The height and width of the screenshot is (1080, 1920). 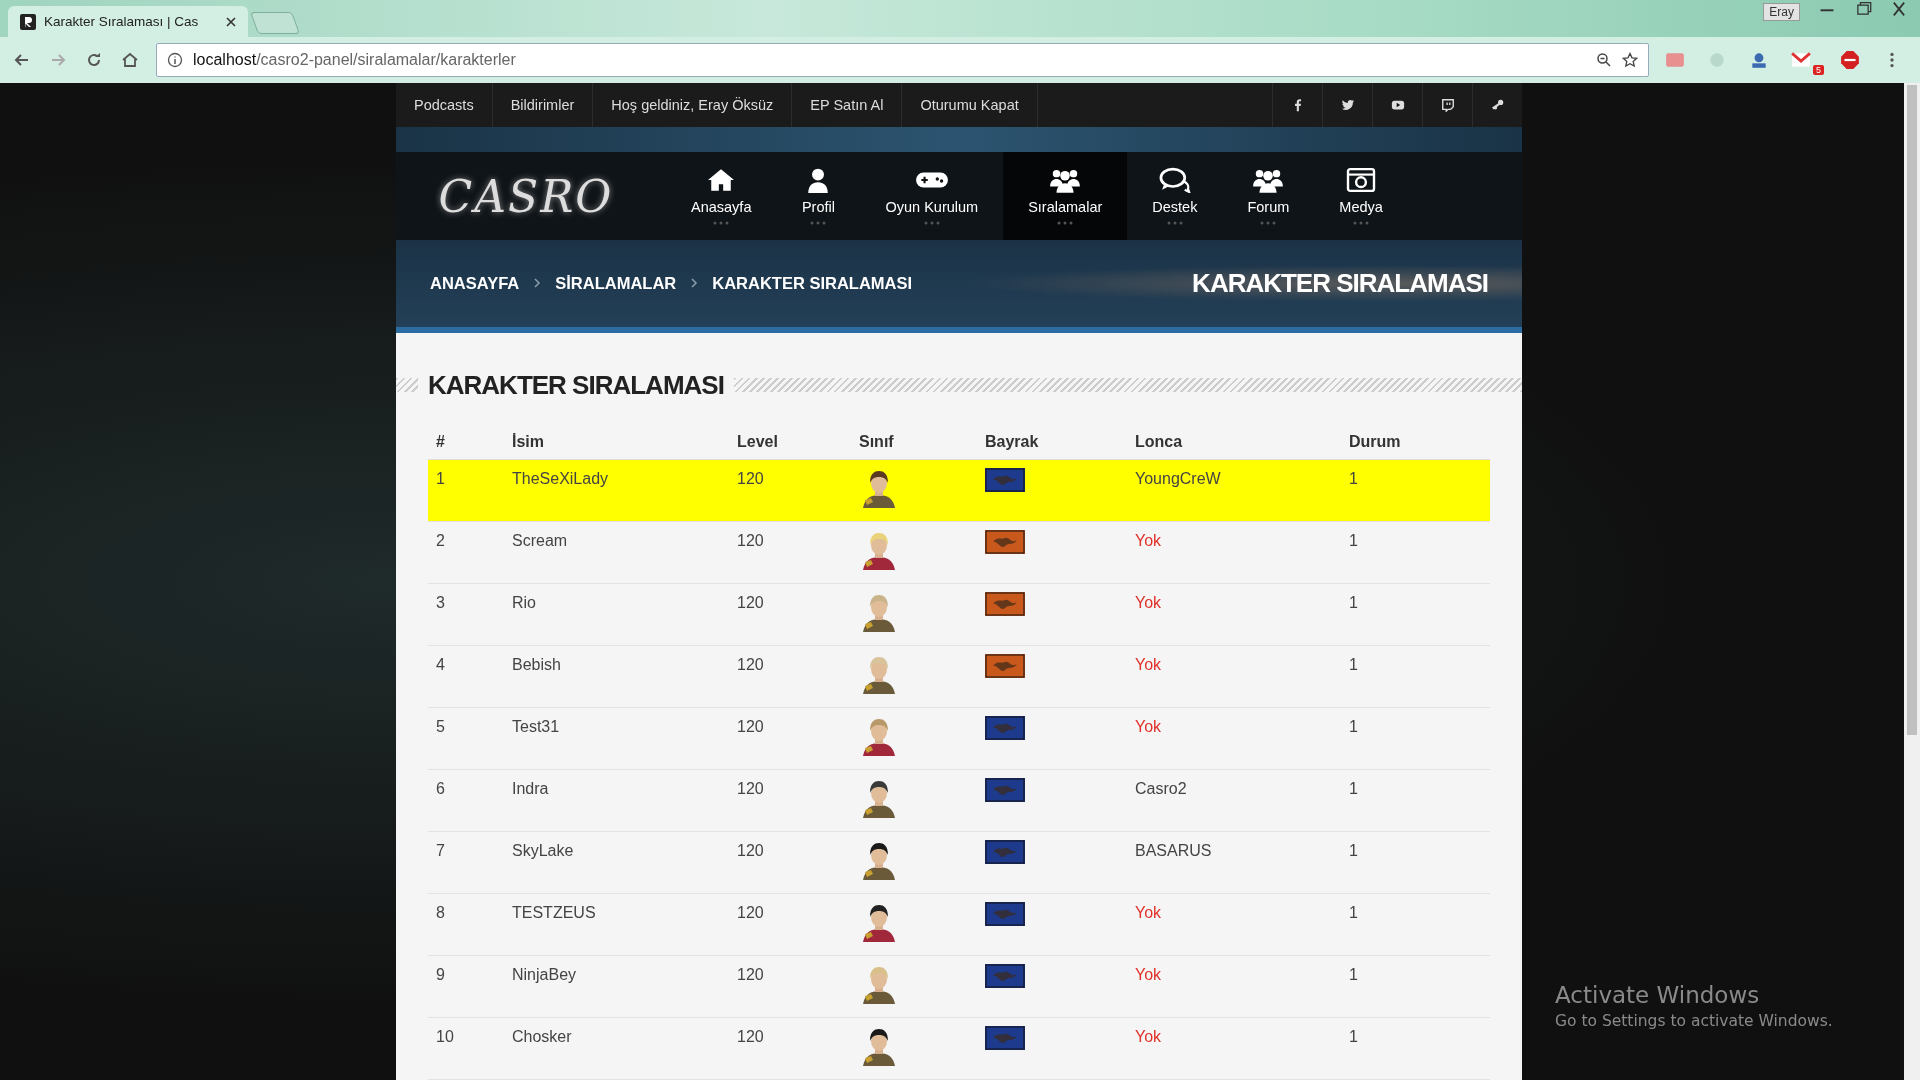 What do you see at coordinates (1175, 196) in the screenshot?
I see `nav-item: Destek` at bounding box center [1175, 196].